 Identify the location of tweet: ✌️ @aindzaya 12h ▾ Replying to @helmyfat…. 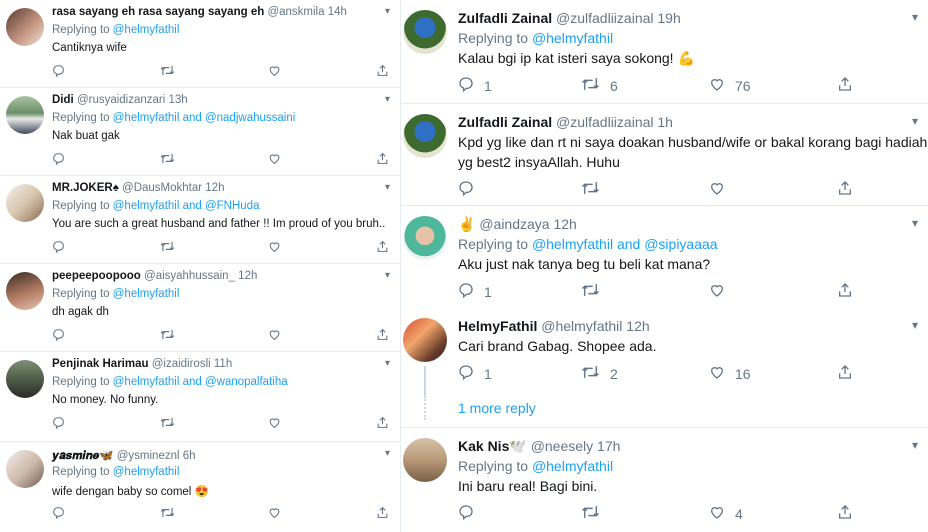
(664, 257).